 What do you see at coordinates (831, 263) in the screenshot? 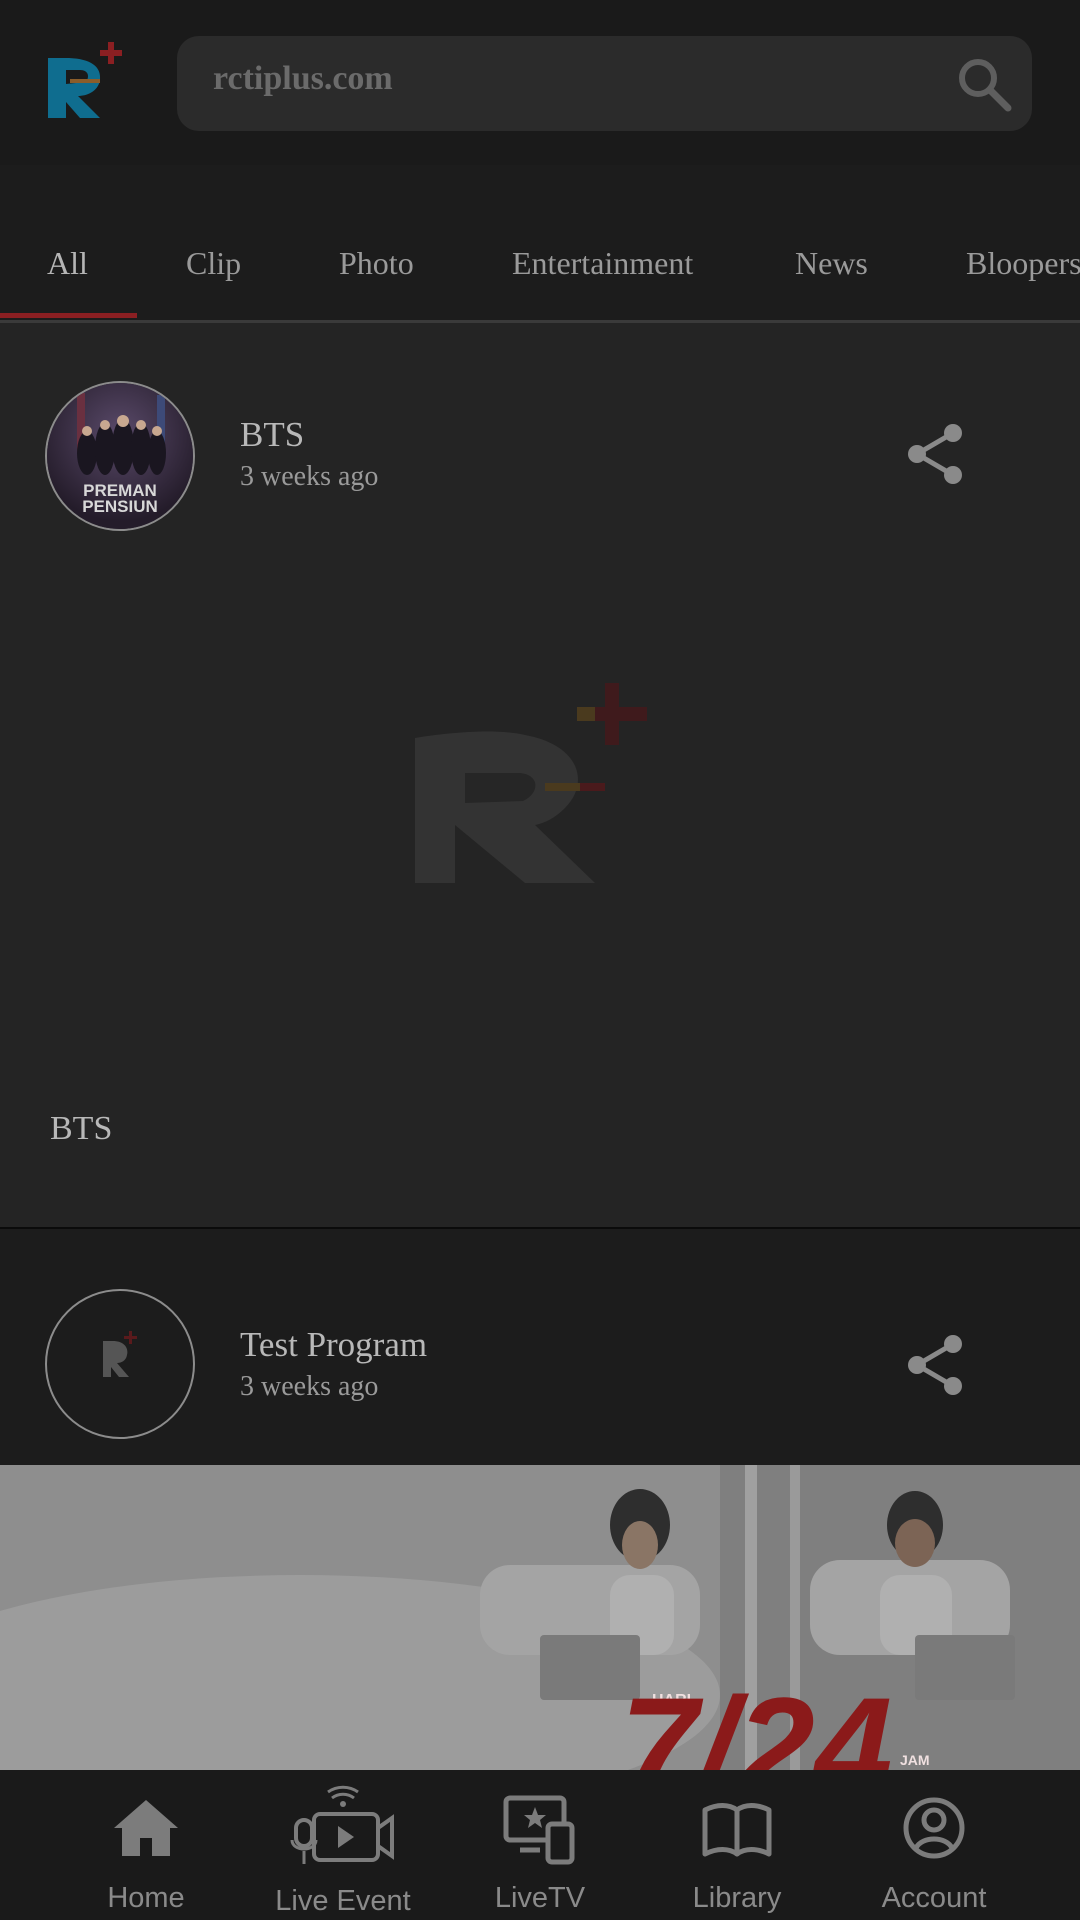
I see `tab-news: News` at bounding box center [831, 263].